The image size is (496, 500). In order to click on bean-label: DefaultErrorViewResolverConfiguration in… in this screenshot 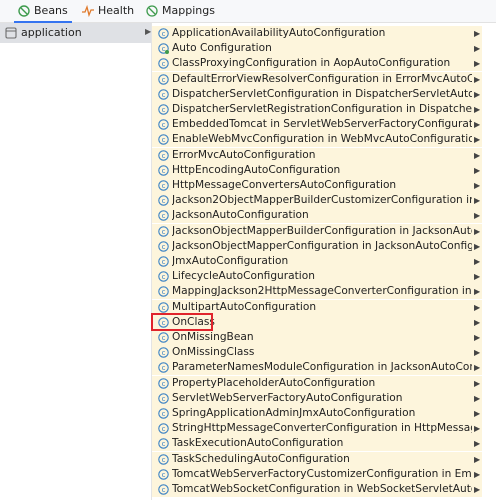, I will do `click(322, 78)`.